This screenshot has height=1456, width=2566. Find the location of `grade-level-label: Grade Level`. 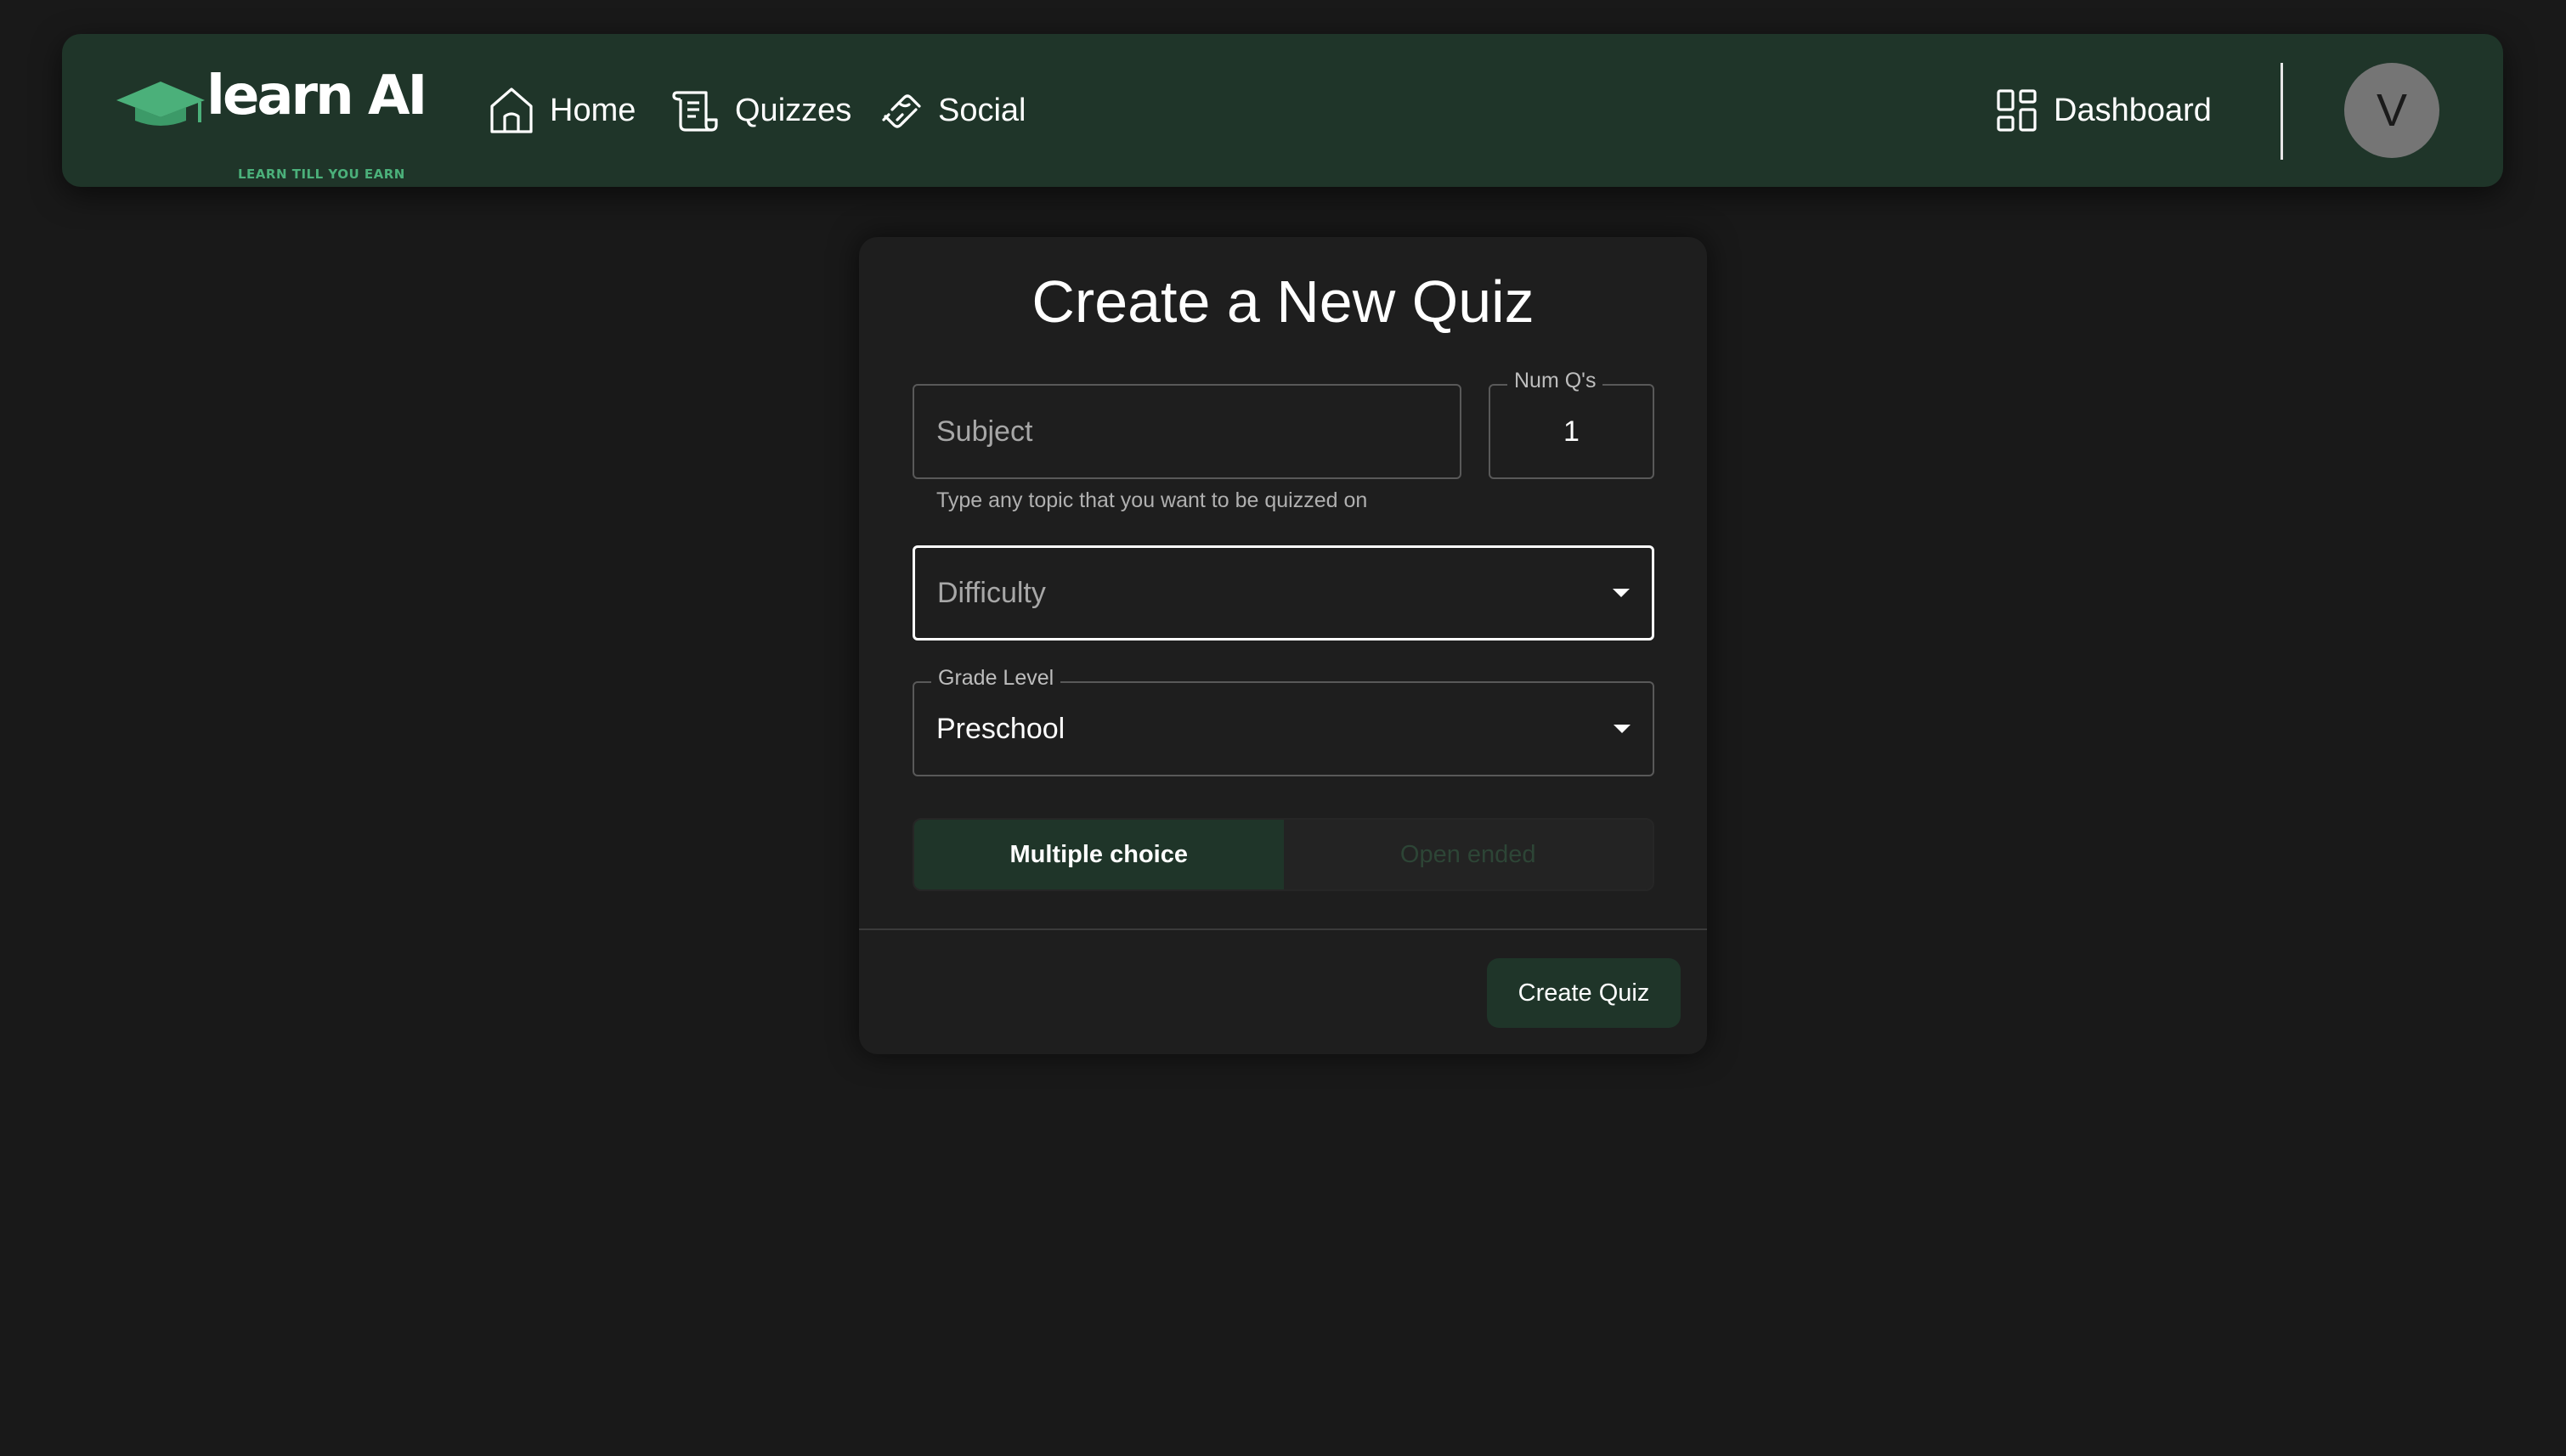

grade-level-label: Grade Level is located at coordinates (996, 678).